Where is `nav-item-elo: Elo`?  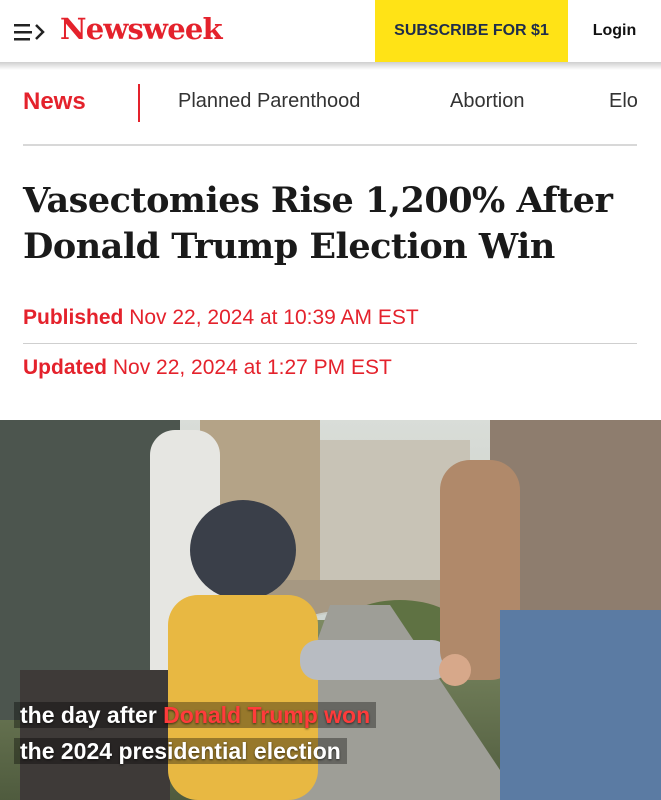
nav-item-elo: Elo is located at coordinates (623, 101).